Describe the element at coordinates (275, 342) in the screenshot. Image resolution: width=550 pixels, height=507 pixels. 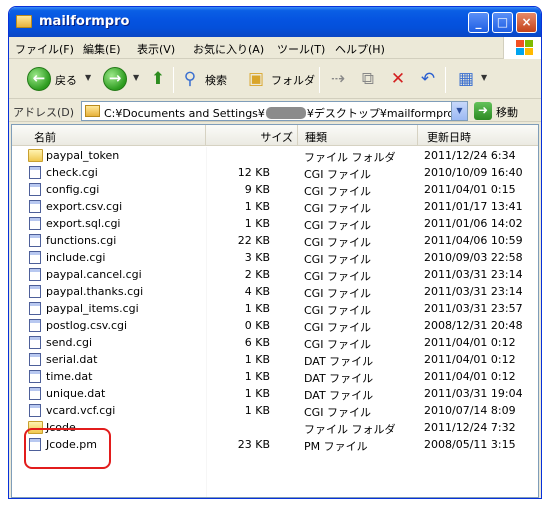
I see `table-row: send.cgi 6 KB CGI ファイル 2011/04/01 0:12` at that location.